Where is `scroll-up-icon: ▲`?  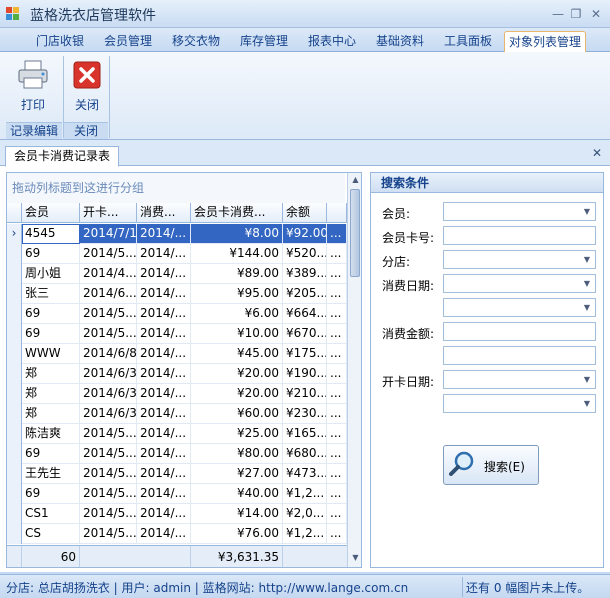
scroll-up-icon: ▲ is located at coordinates (354, 180).